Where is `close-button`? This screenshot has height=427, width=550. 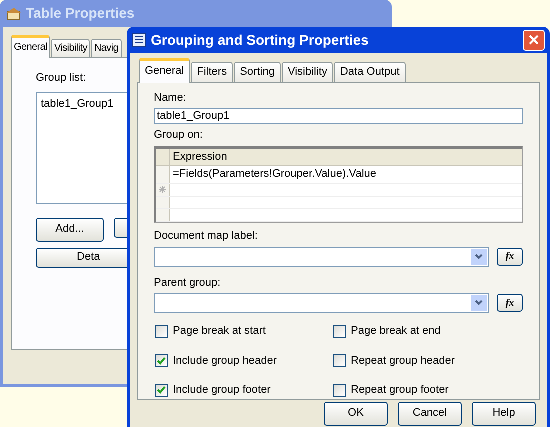 close-button is located at coordinates (534, 40).